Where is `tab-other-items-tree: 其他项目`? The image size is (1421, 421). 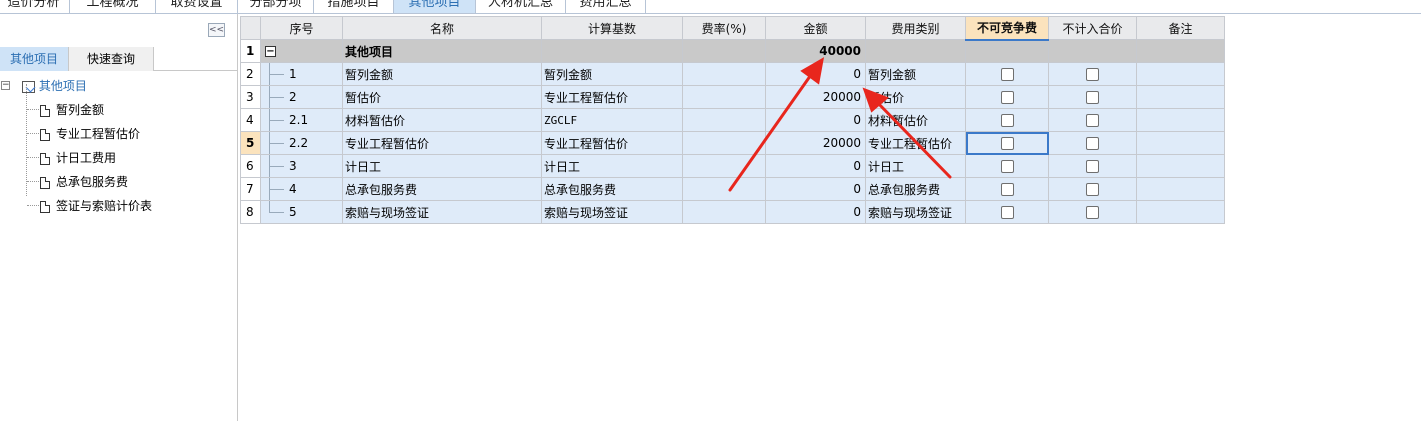 tab-other-items-tree: 其他项目 is located at coordinates (34, 59).